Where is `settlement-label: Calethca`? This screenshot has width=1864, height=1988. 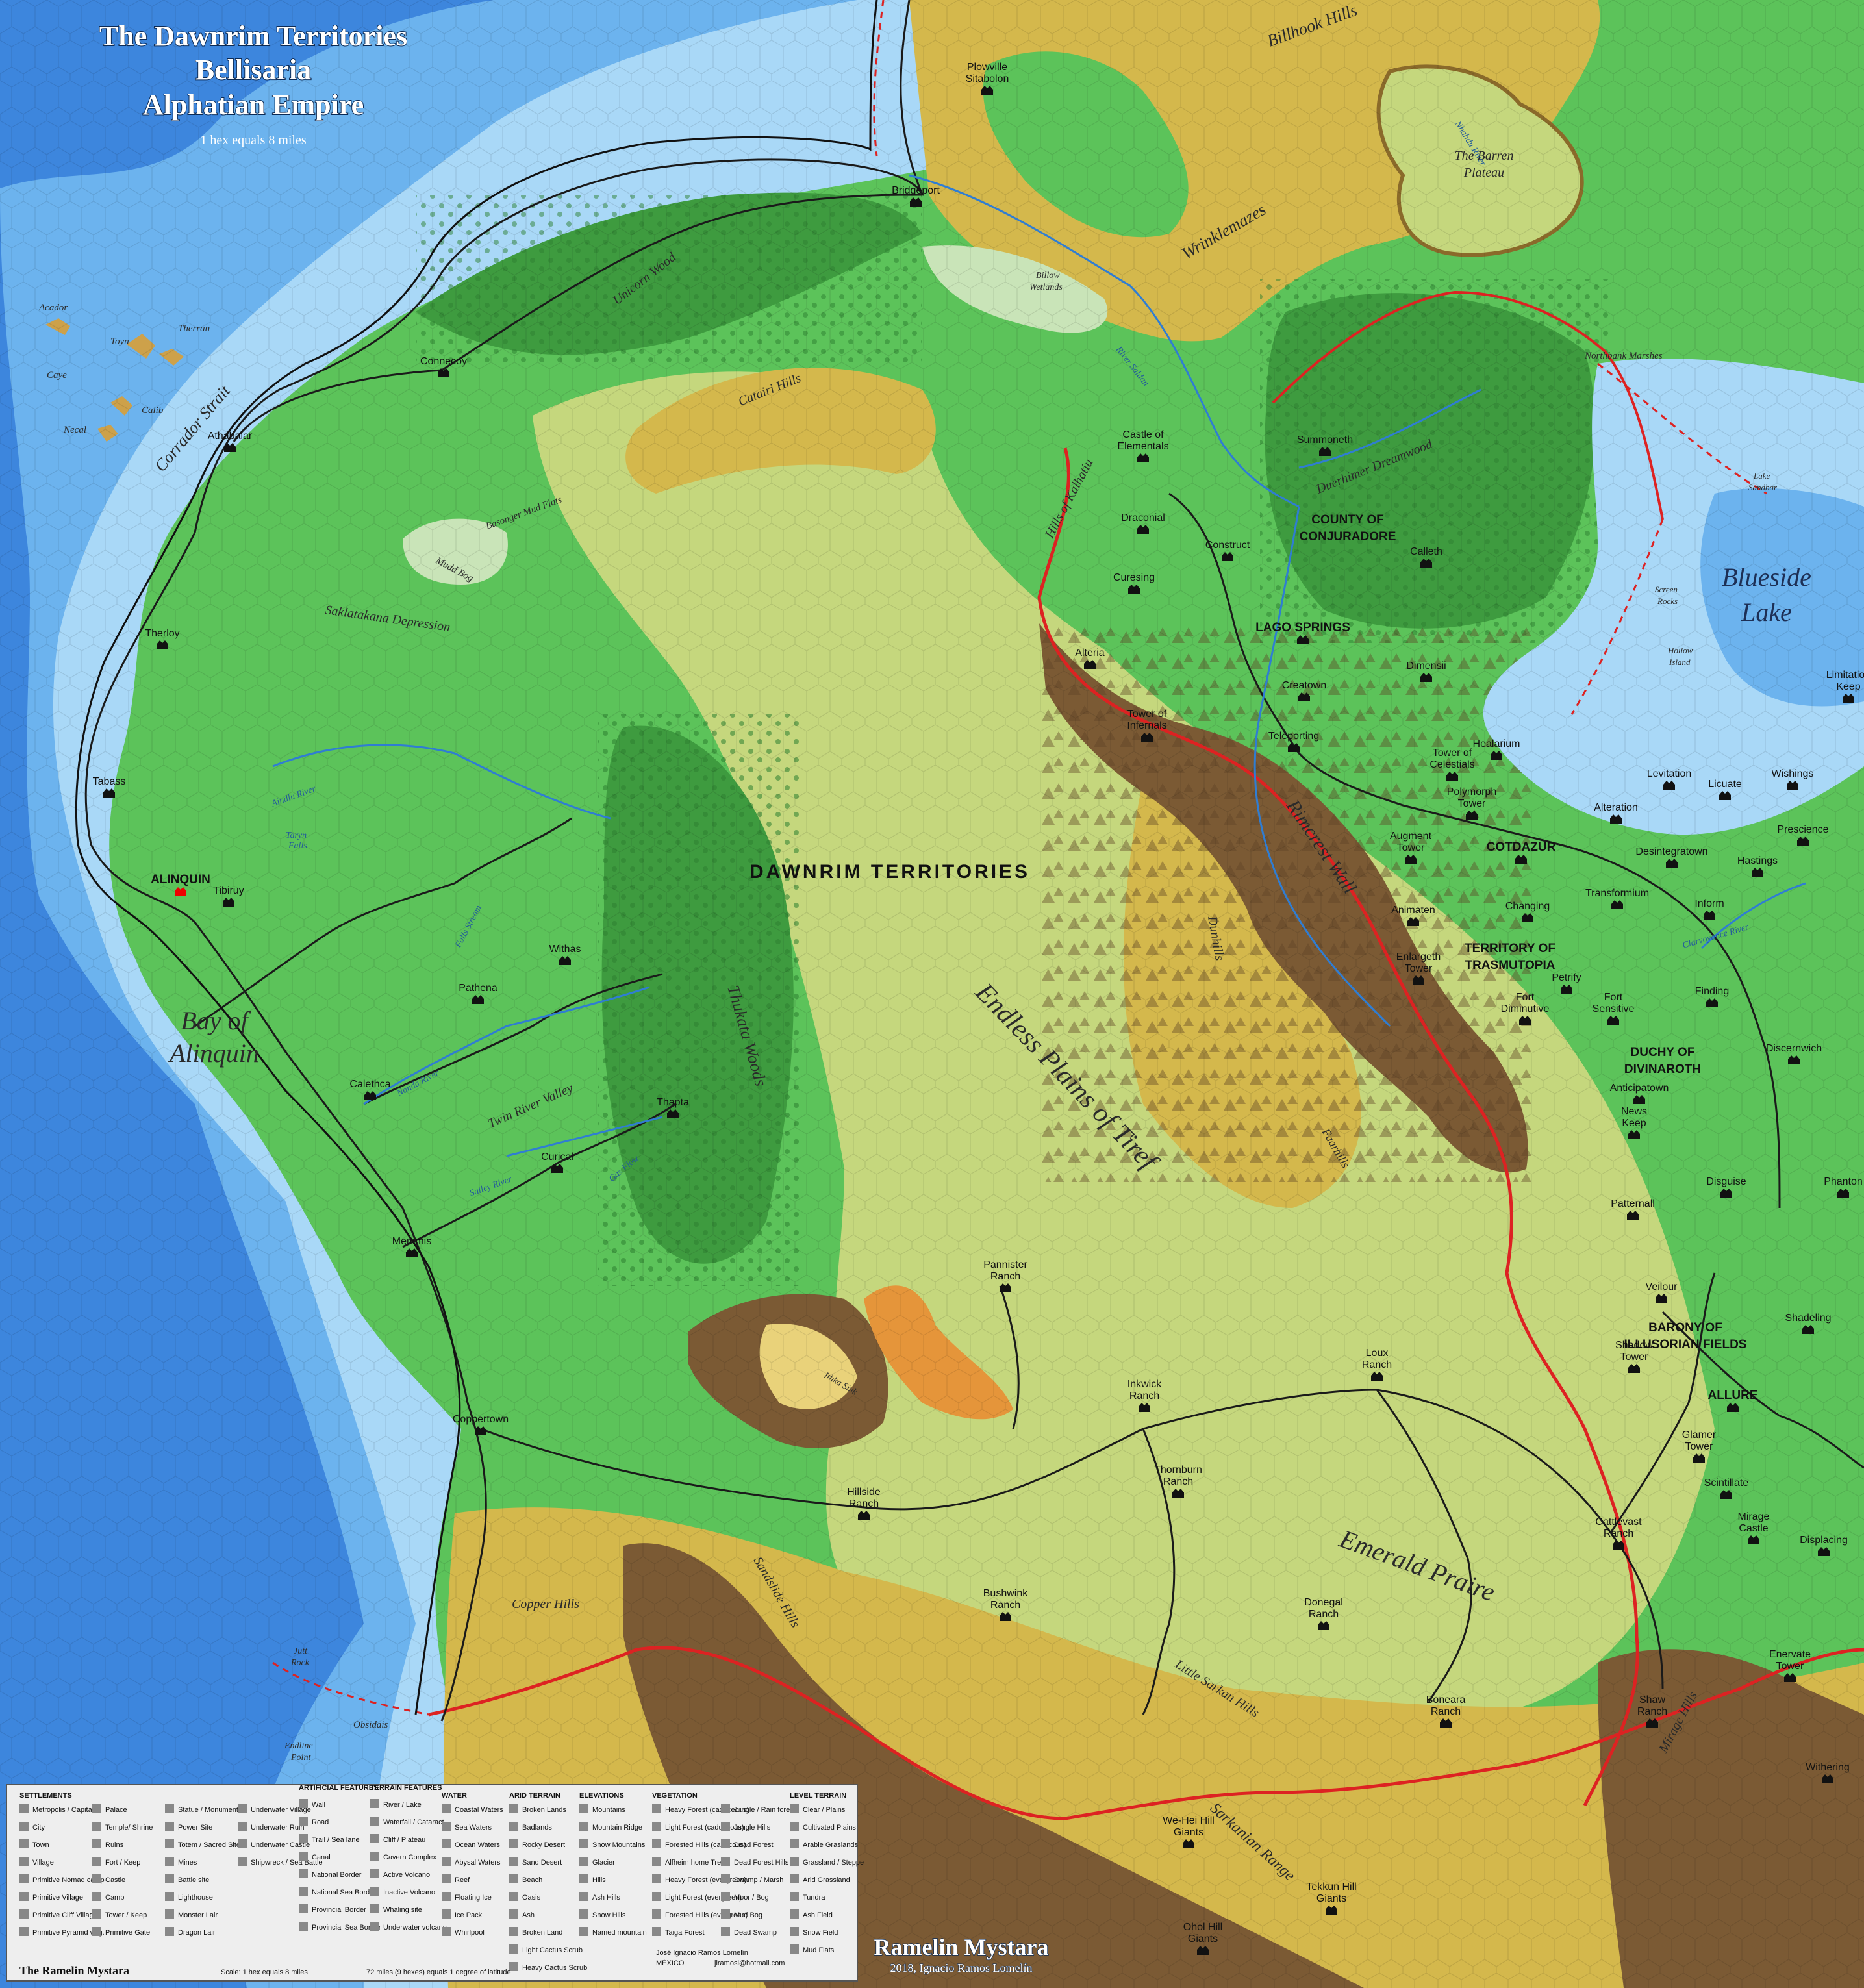
settlement-label: Calethca is located at coordinates (370, 1084).